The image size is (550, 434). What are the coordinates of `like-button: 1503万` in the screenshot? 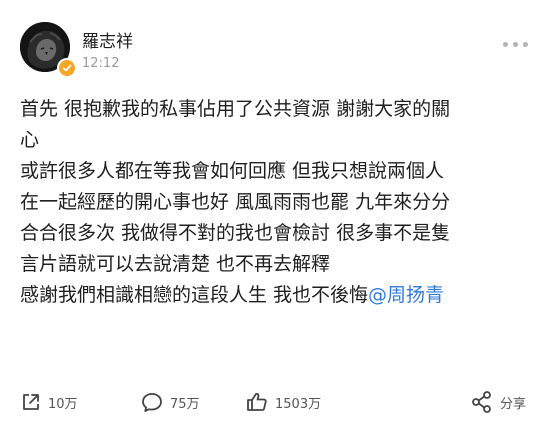 It's located at (283, 402).